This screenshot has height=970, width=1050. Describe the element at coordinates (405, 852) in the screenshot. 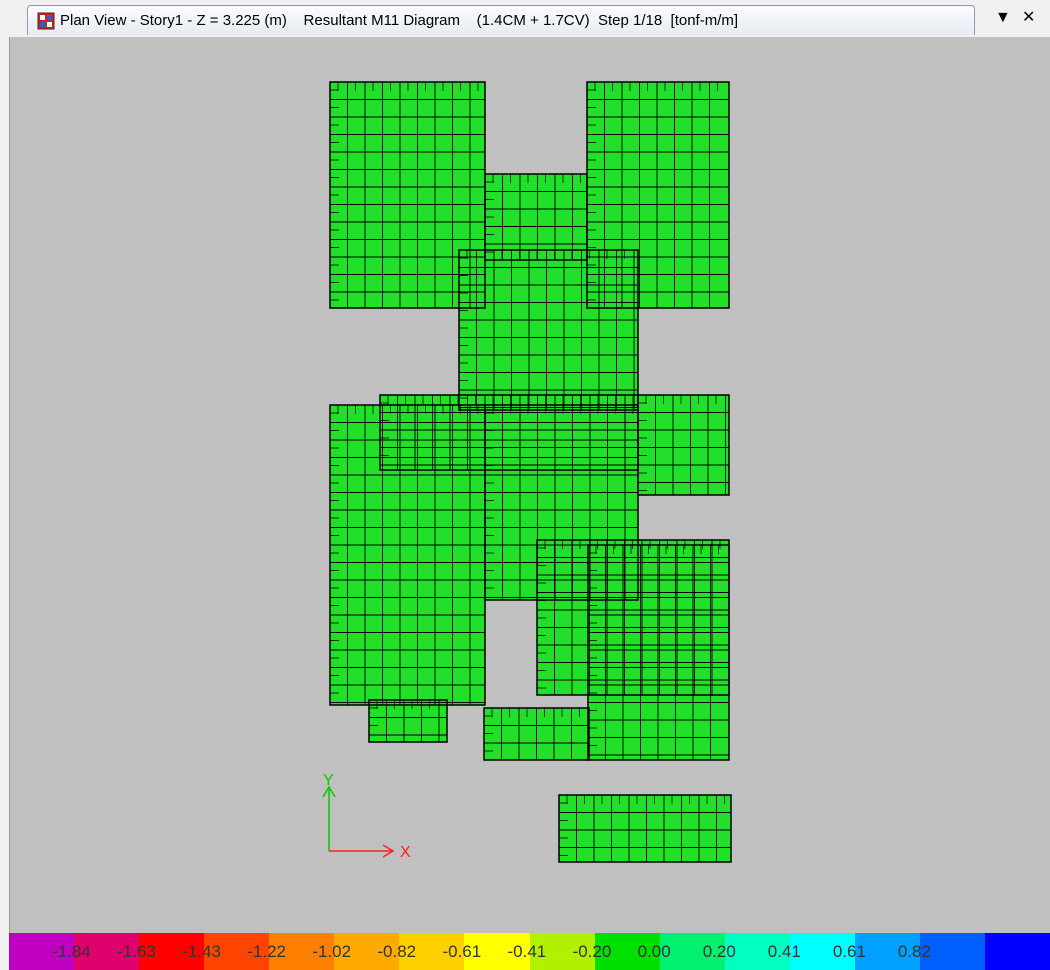

I see `x-axis-label: X` at that location.